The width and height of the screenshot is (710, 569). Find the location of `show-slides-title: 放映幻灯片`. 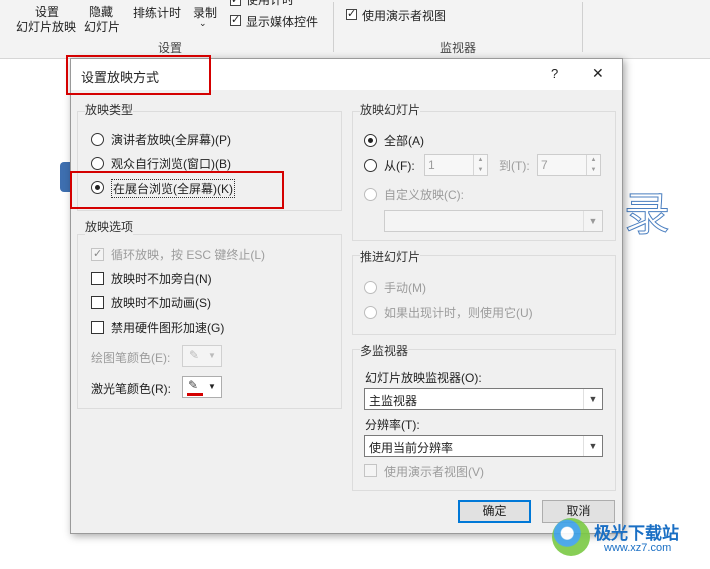

show-slides-title: 放映幻灯片 is located at coordinates (390, 109).